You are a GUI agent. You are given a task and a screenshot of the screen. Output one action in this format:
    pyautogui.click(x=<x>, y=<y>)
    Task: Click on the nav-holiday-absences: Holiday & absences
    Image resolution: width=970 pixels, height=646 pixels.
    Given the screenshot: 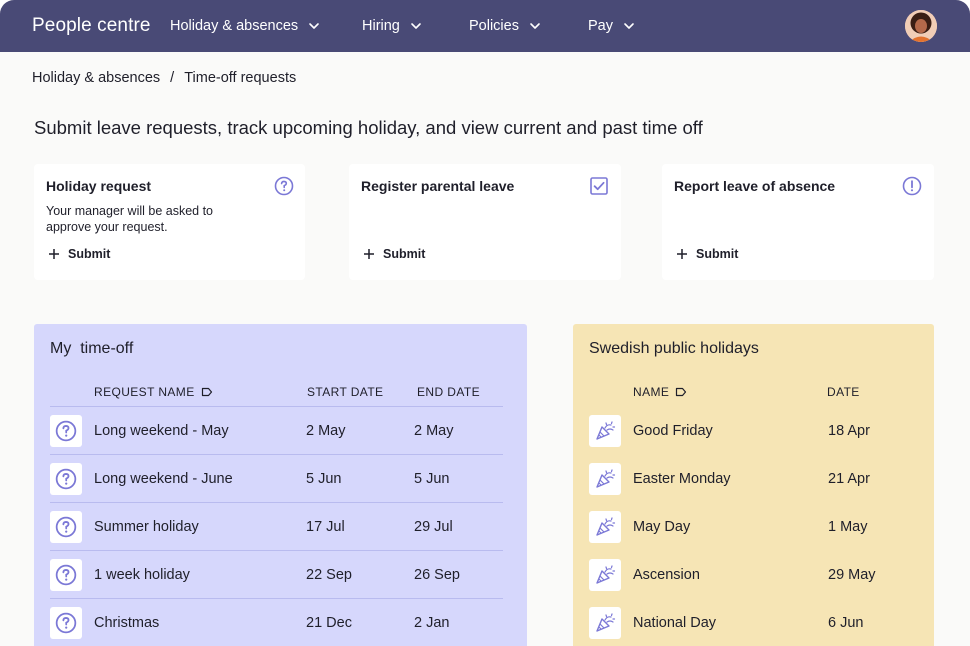 What is the action you would take?
    pyautogui.click(x=245, y=26)
    